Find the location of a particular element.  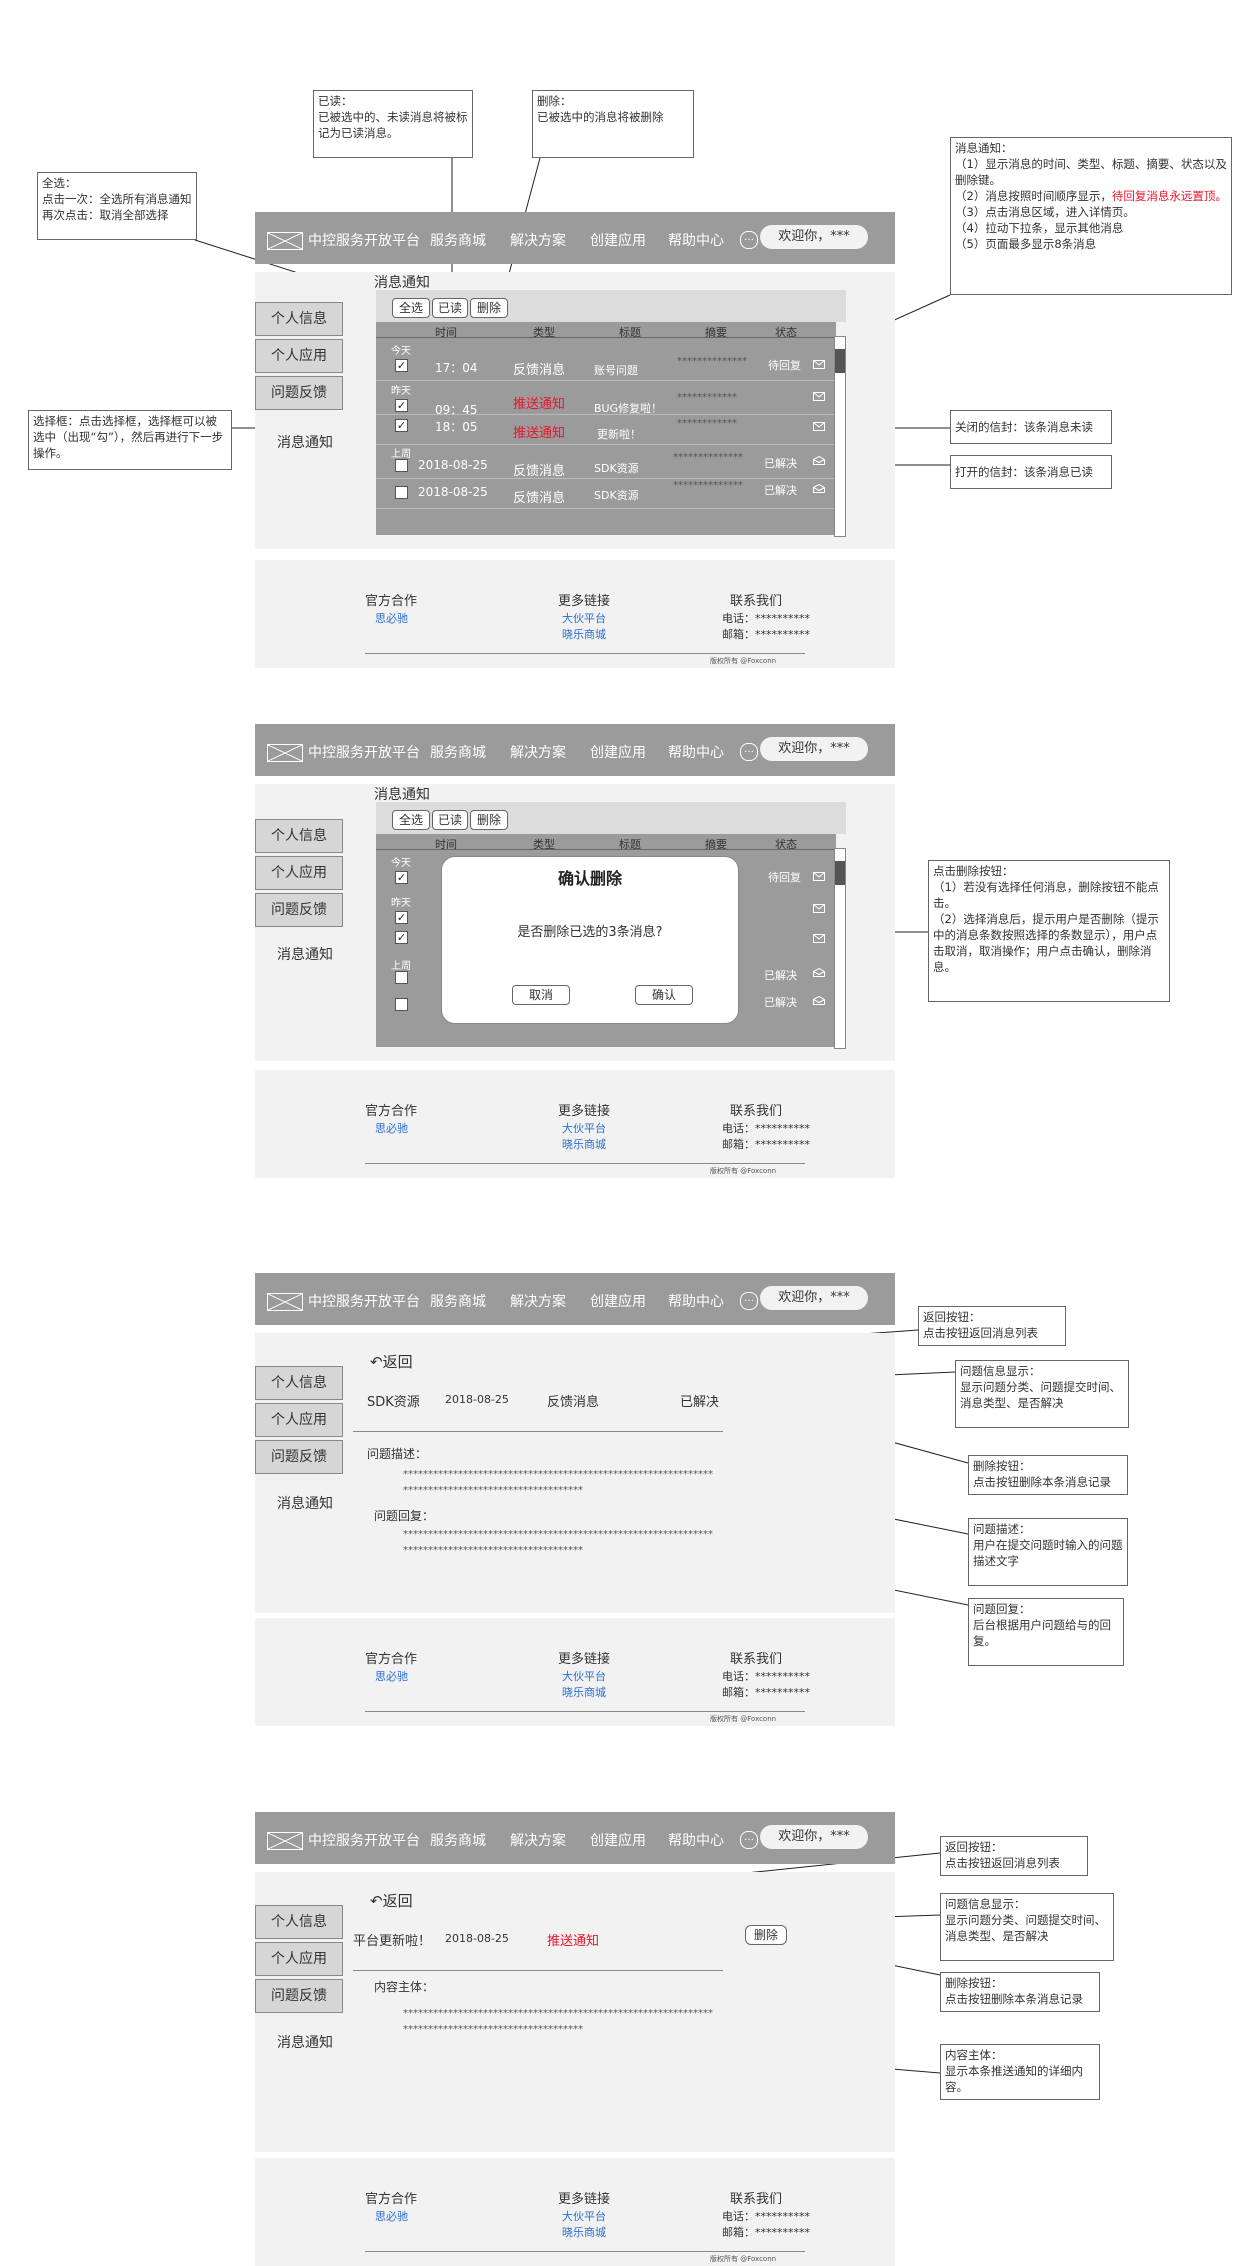

back-label: 返回 is located at coordinates (397, 1901).